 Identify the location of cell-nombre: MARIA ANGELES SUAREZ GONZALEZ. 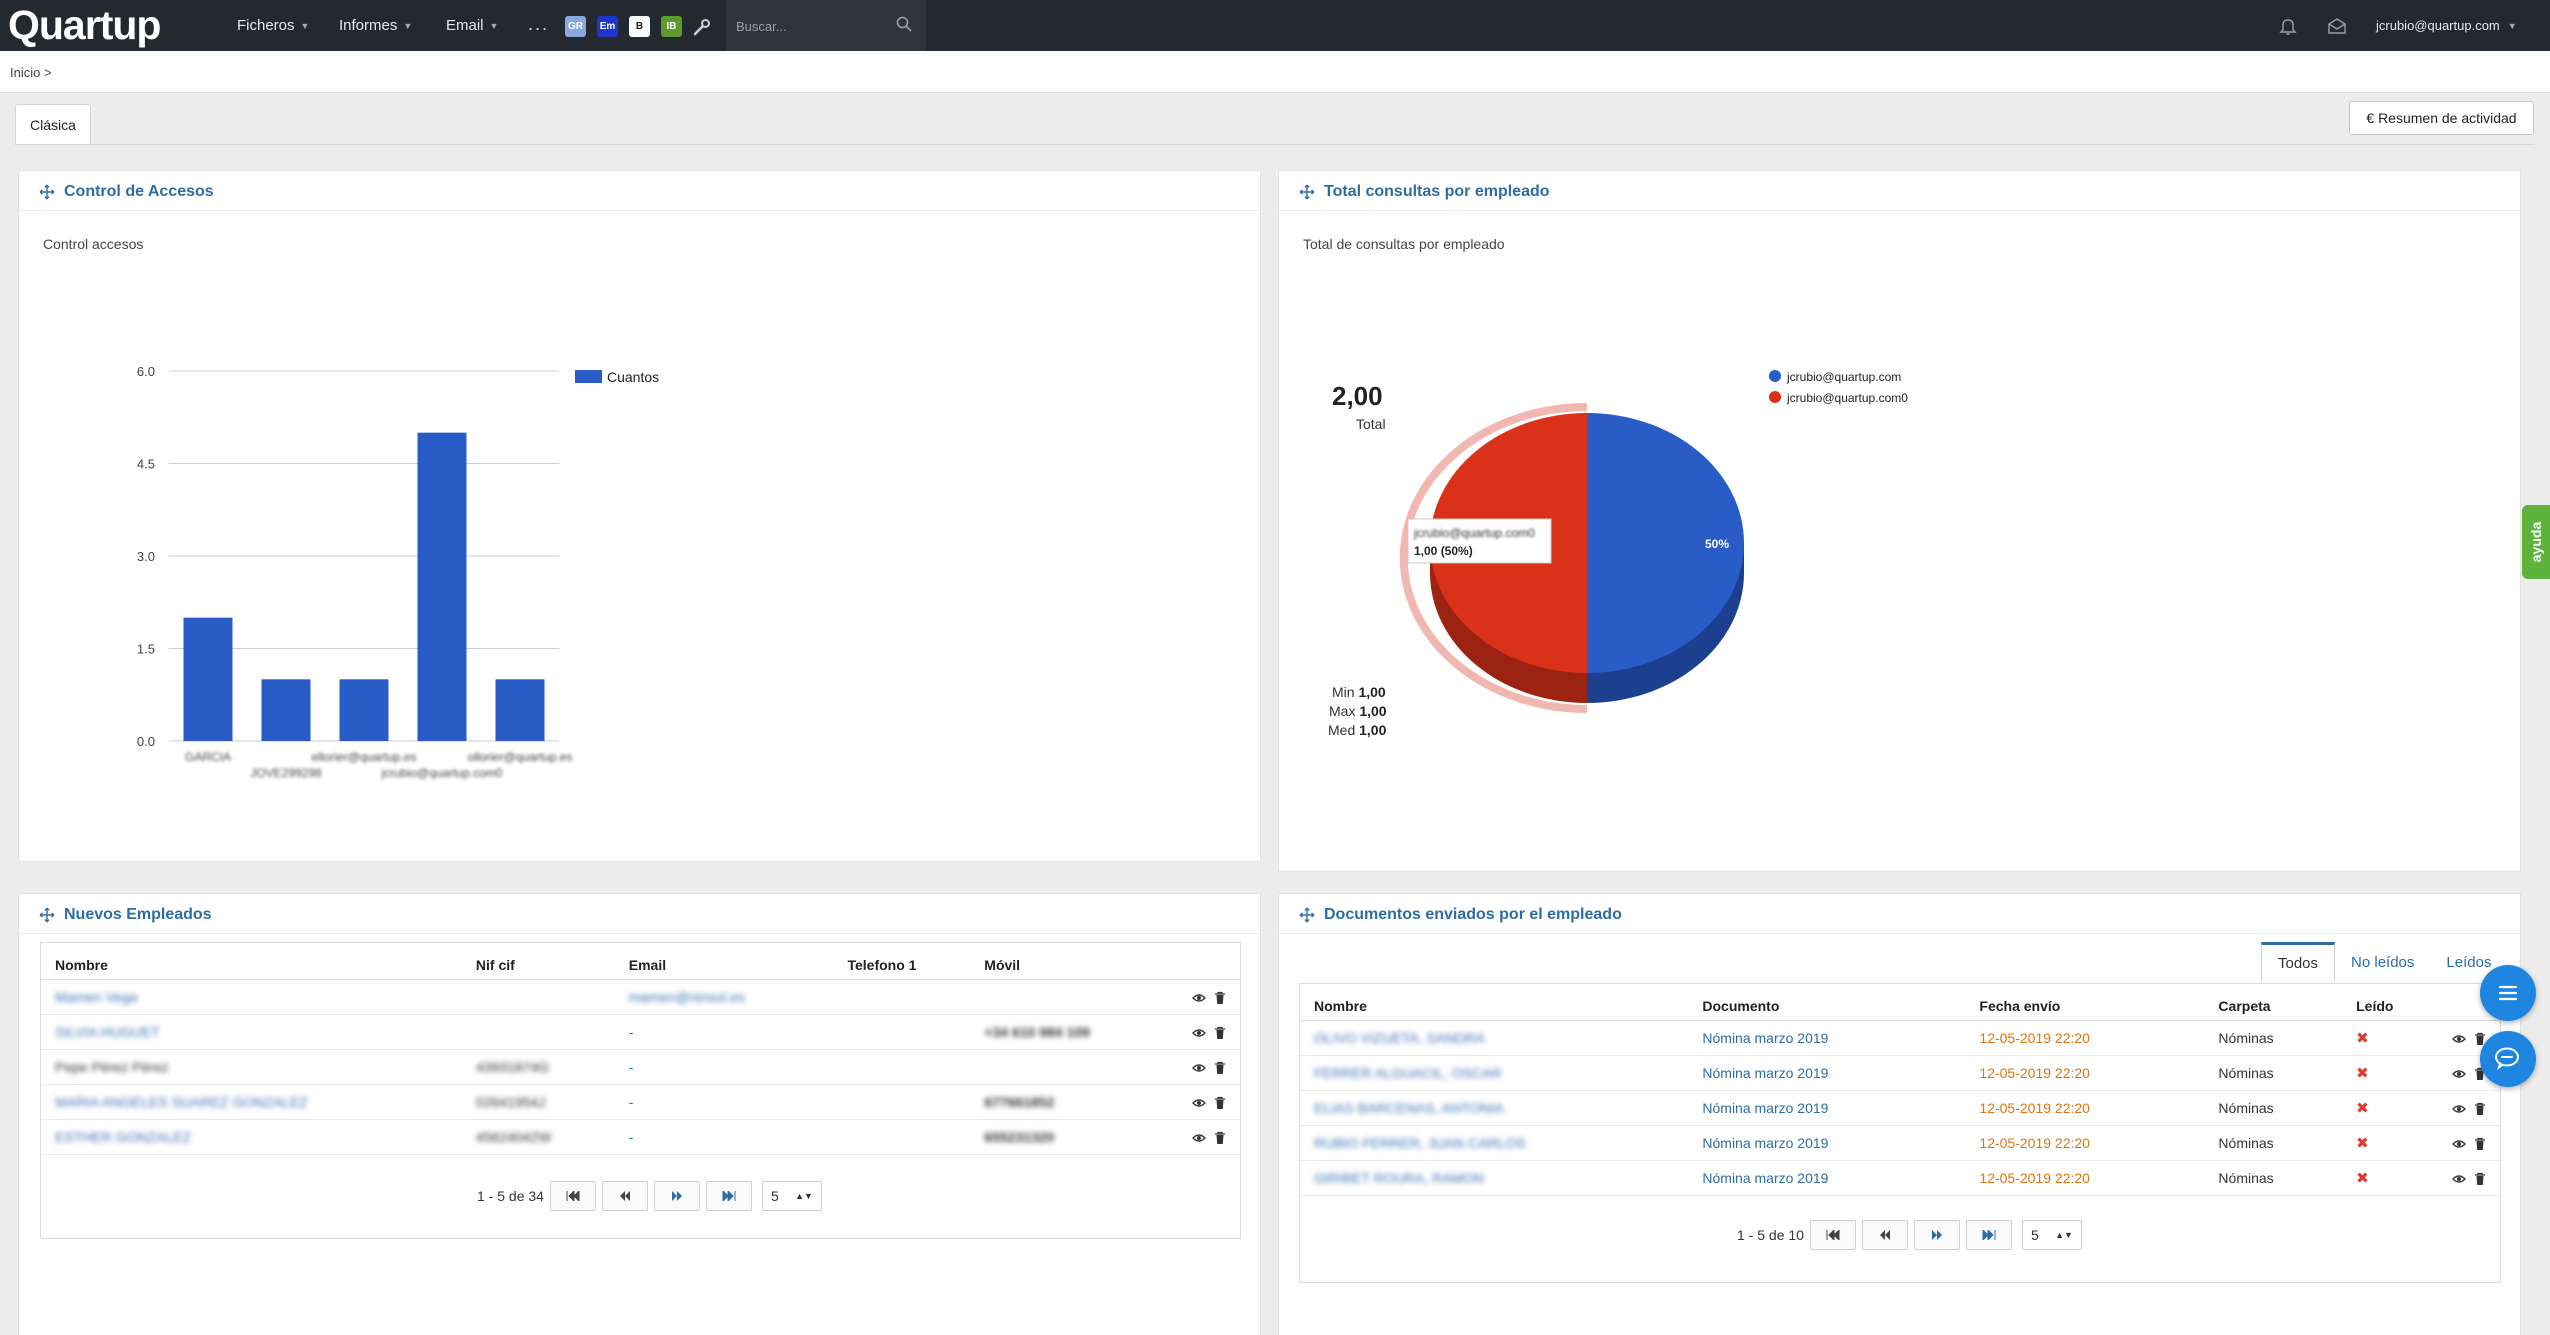
(251, 1102).